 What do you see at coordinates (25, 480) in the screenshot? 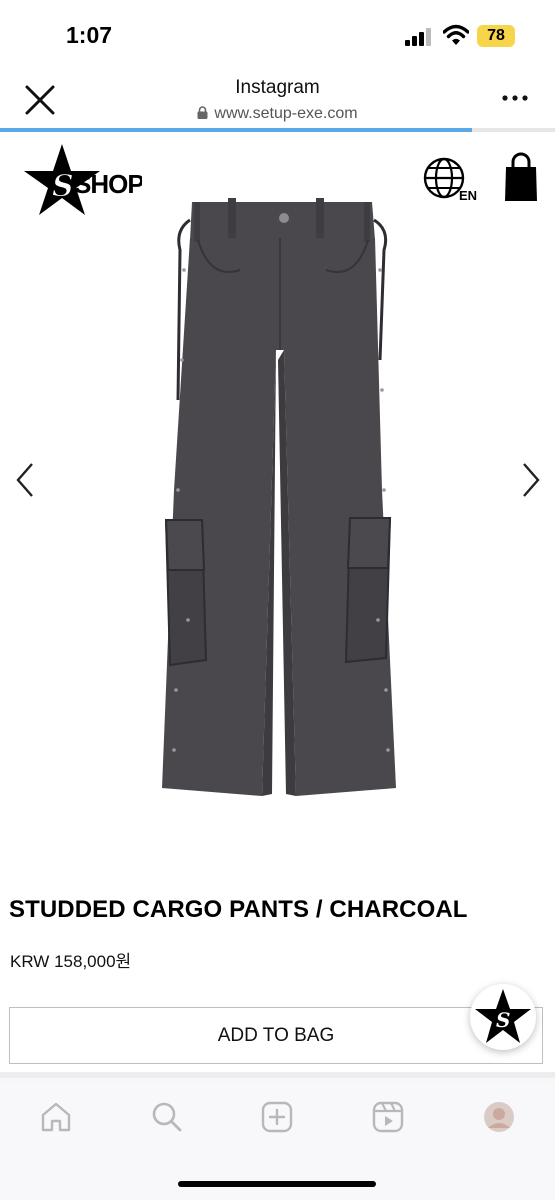
I see `chevron-left-icon` at bounding box center [25, 480].